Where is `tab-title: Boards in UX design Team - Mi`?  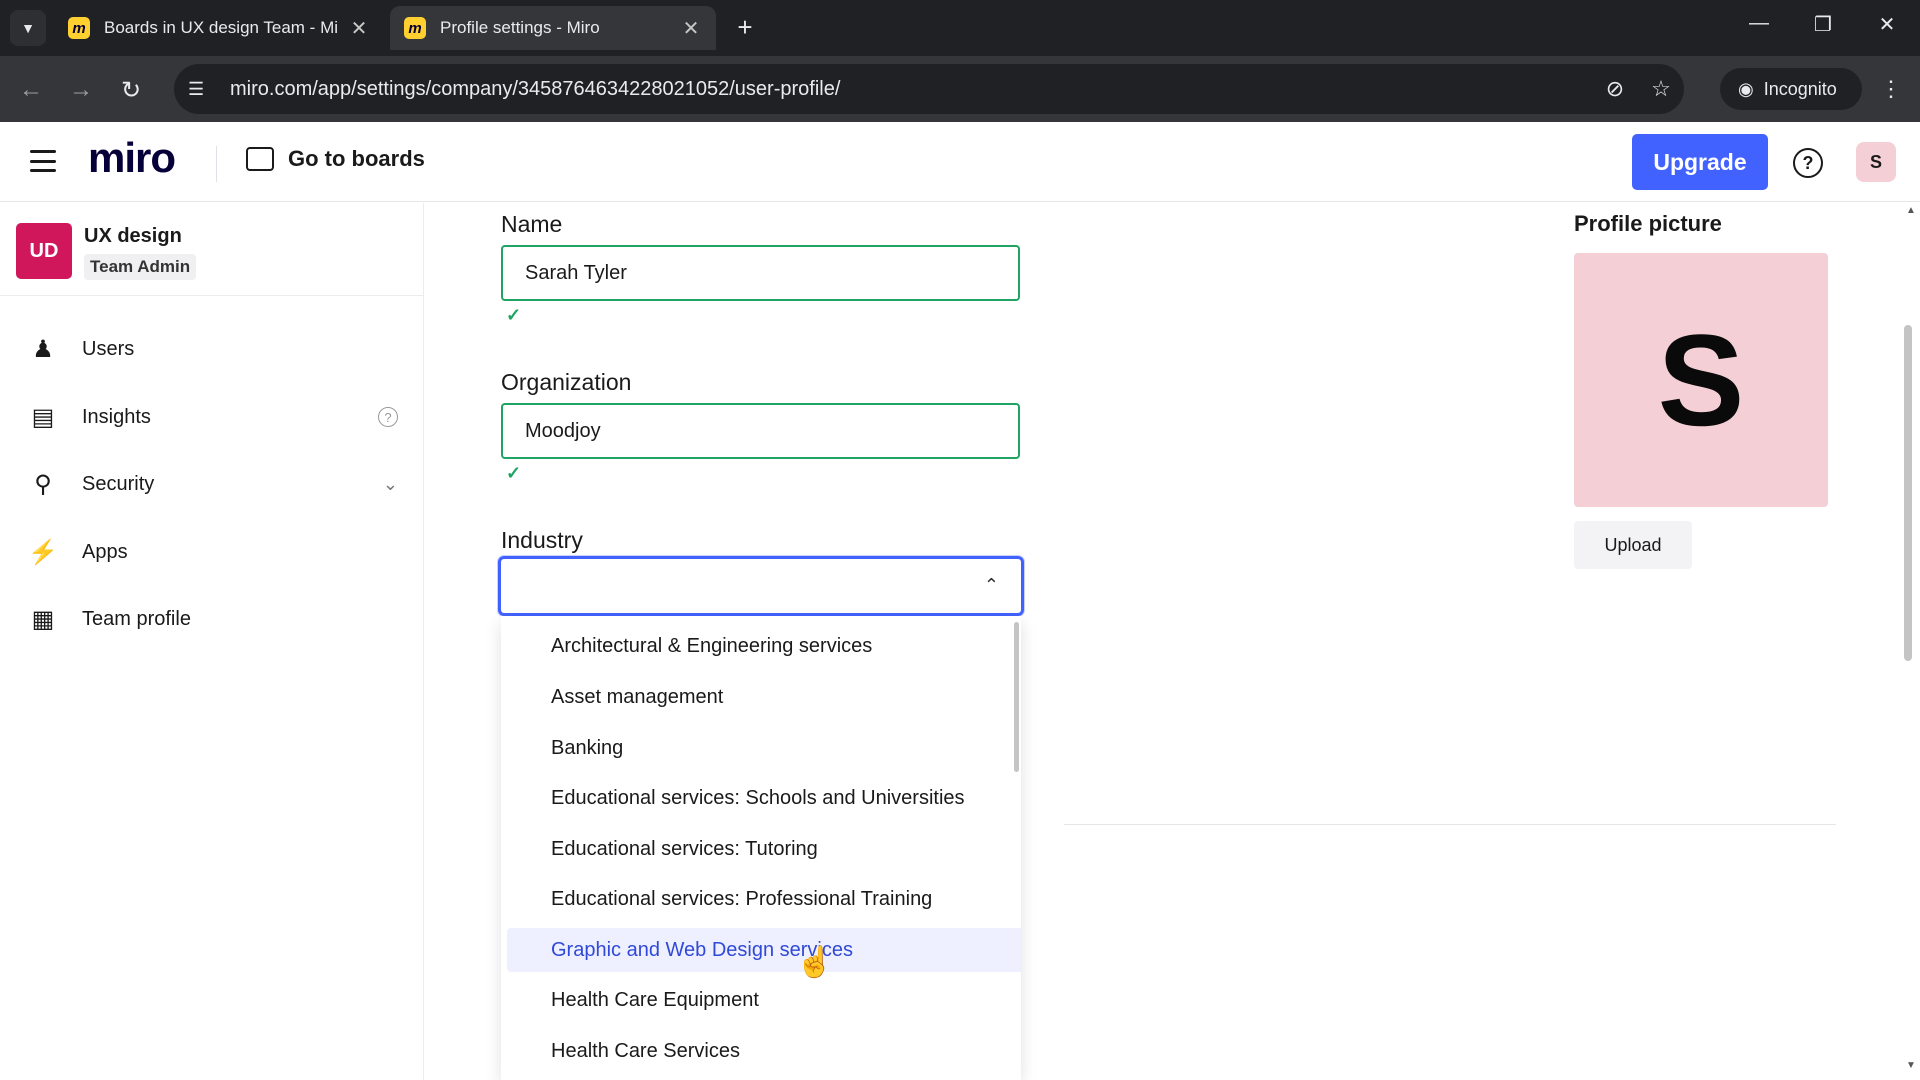
tab-title: Boards in UX design Team - Mi is located at coordinates (221, 27).